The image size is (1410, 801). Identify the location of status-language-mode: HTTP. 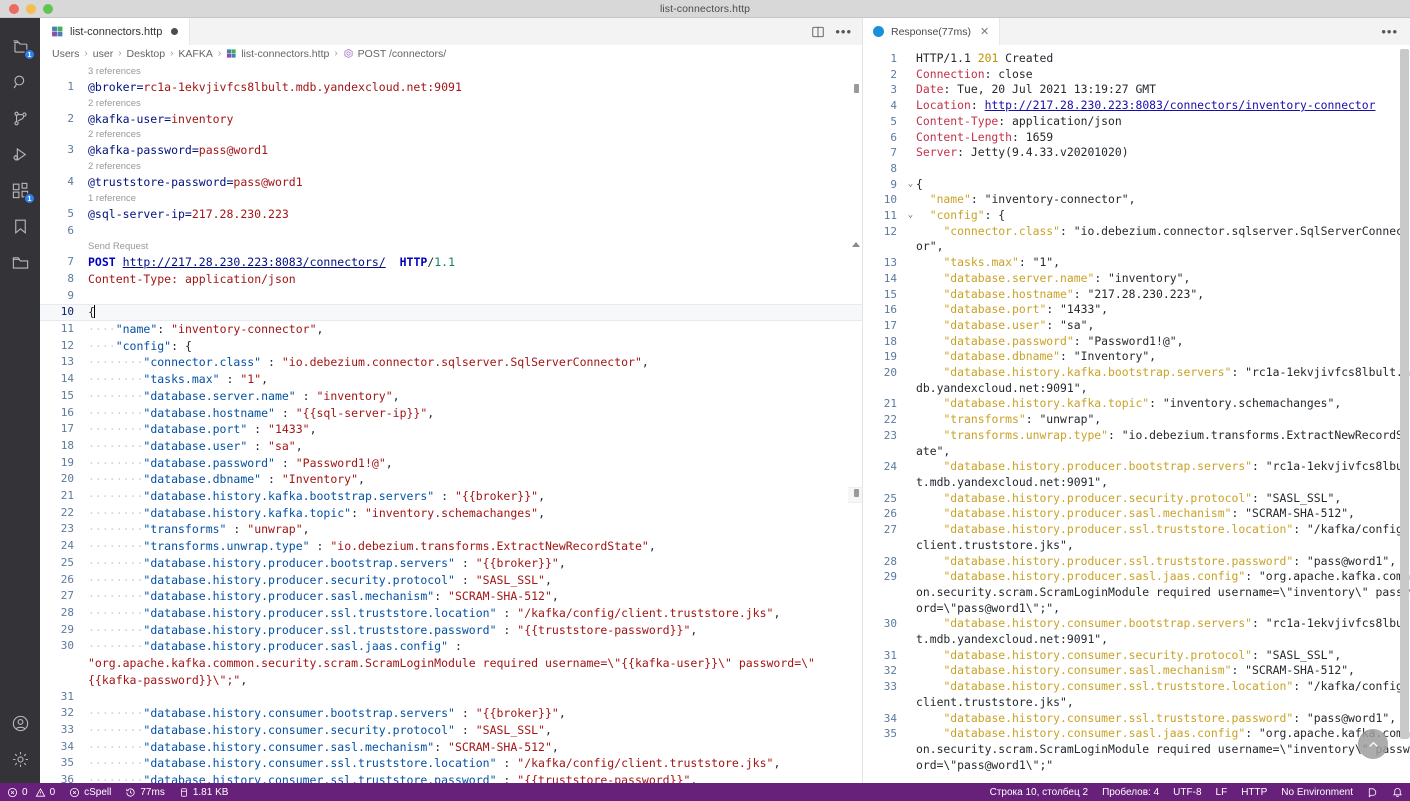
(1254, 792).